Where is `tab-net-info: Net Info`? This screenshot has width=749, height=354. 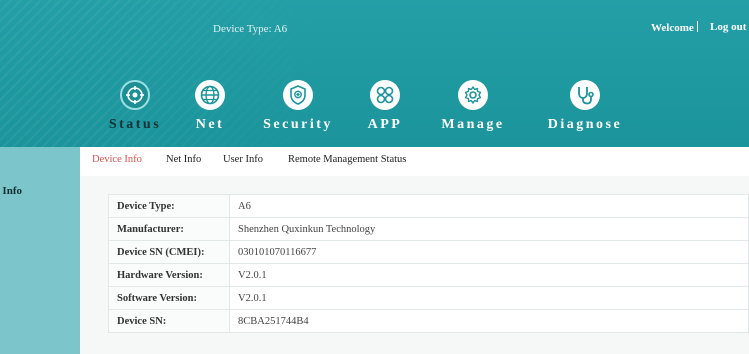
tab-net-info: Net Info is located at coordinates (183, 159).